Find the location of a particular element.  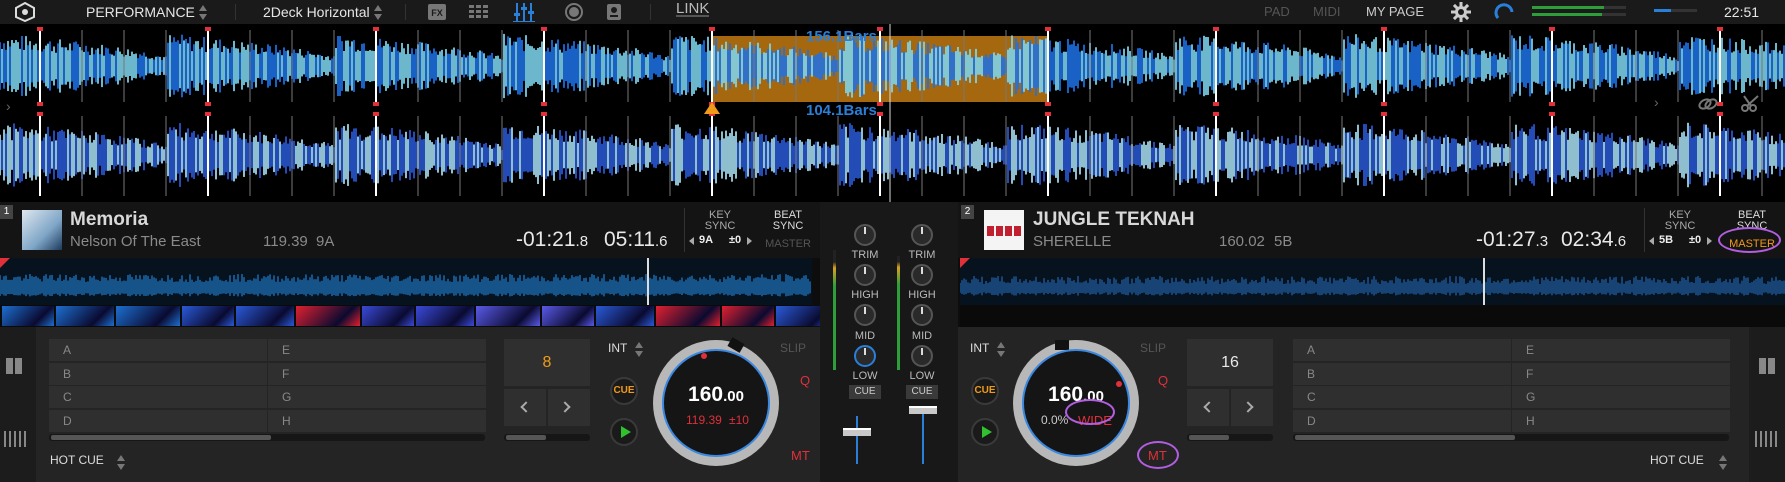

deck2-key-down-icon is located at coordinates (1651, 241).